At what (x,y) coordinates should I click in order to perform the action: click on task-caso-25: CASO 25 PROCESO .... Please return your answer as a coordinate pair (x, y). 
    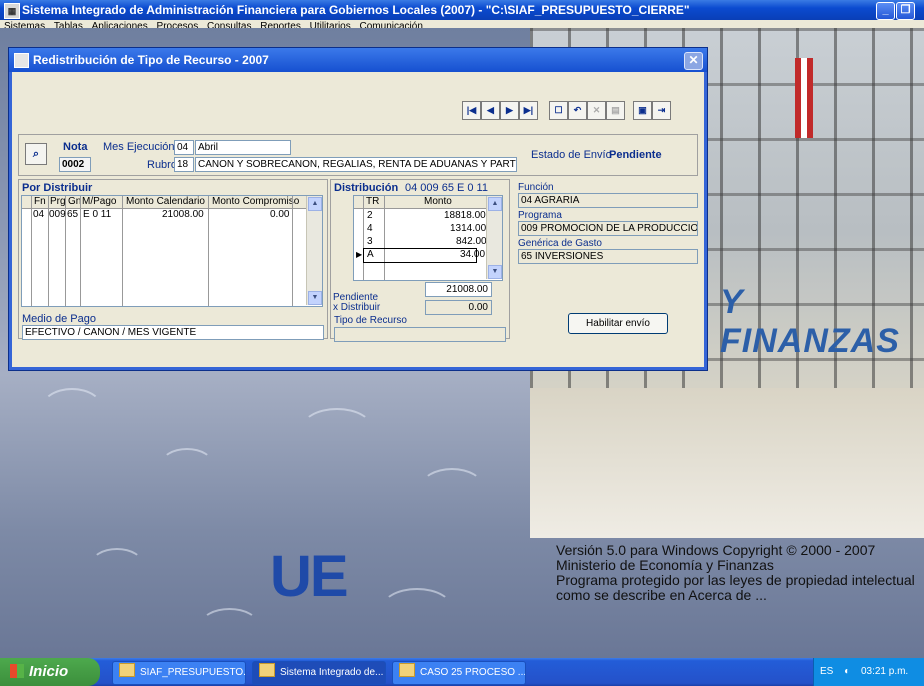
    Looking at the image, I should click on (459, 673).